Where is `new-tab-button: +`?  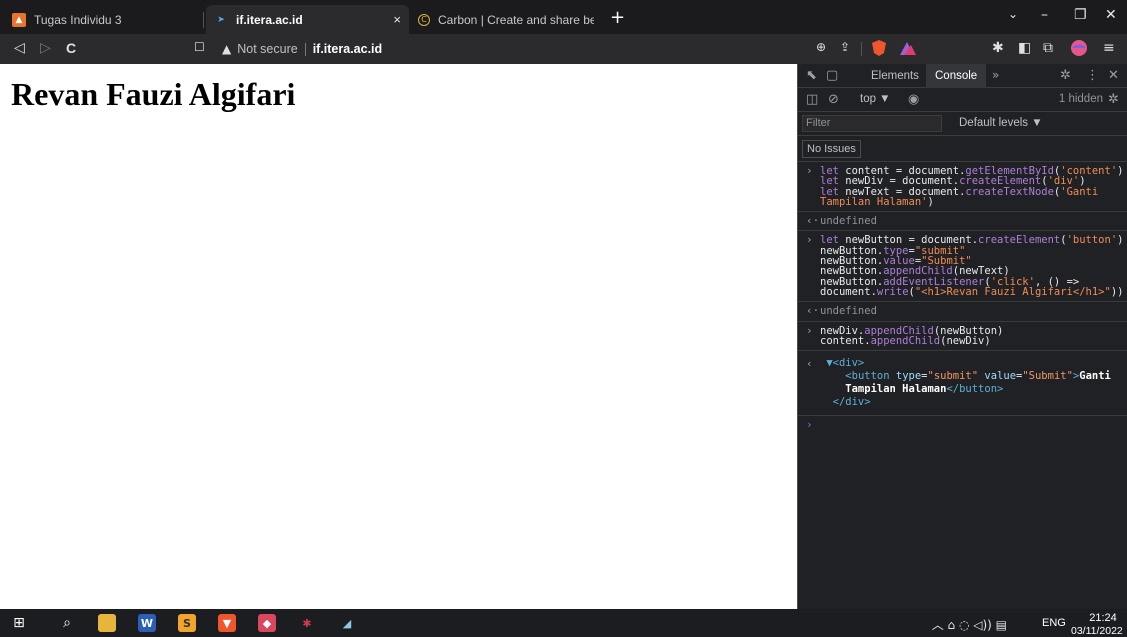 new-tab-button: + is located at coordinates (617, 17).